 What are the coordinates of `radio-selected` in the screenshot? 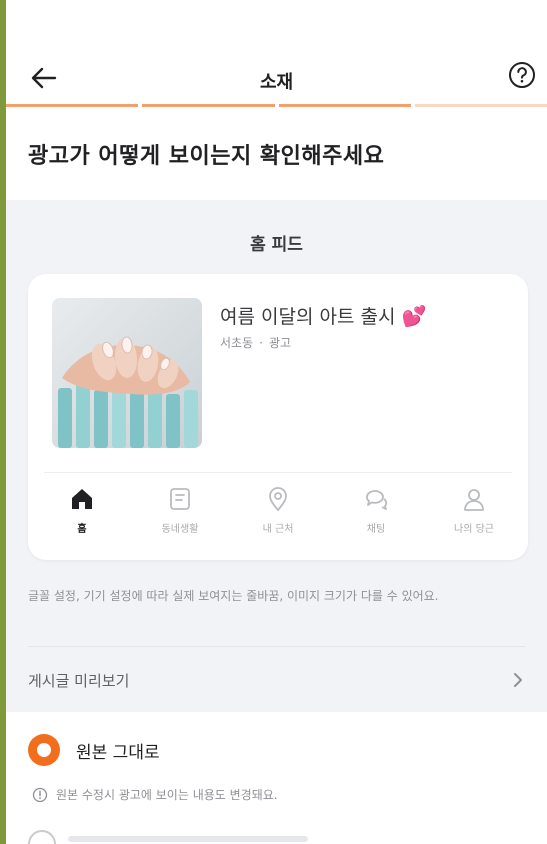 It's located at (44, 750).